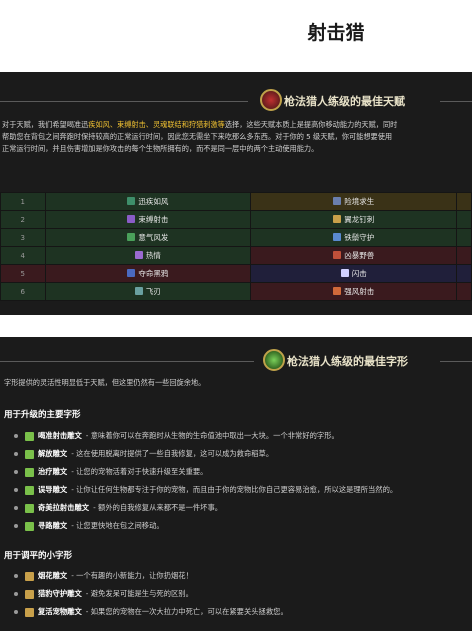  Describe the element at coordinates (359, 201) in the screenshot. I see `talent-name: 险境求生` at that location.